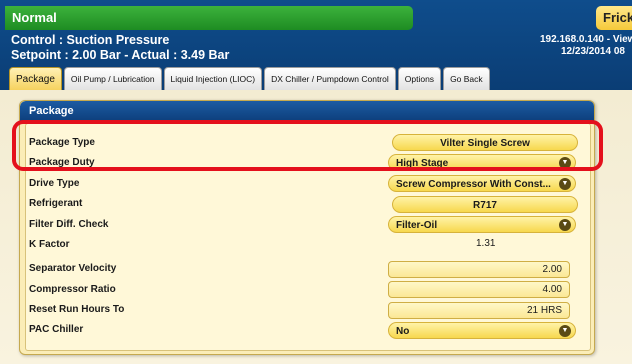 This screenshot has height=364, width=632. Describe the element at coordinates (593, 51) in the screenshot. I see `date-text: 12/23/2014 08` at that location.